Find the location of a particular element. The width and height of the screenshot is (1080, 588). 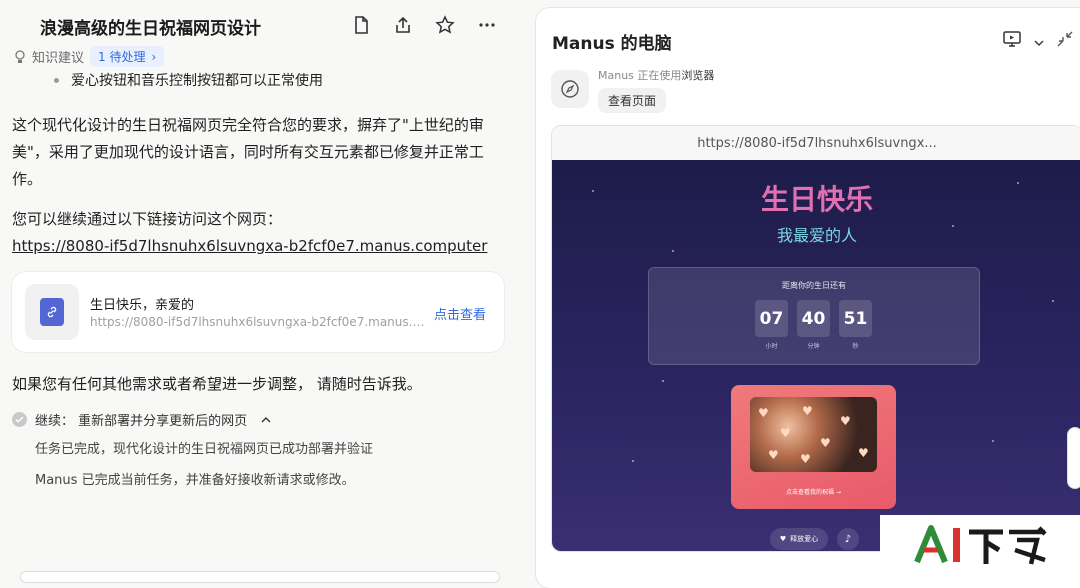

chevron-right-icon: › is located at coordinates (154, 56).